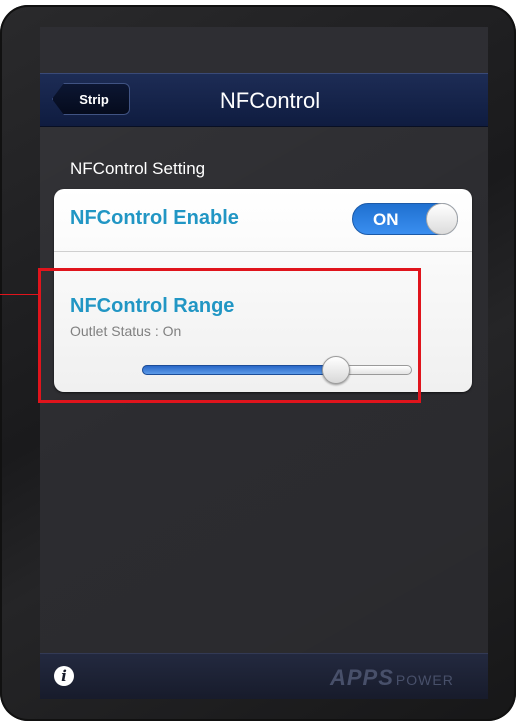  I want to click on status-strip, so click(264, 50).